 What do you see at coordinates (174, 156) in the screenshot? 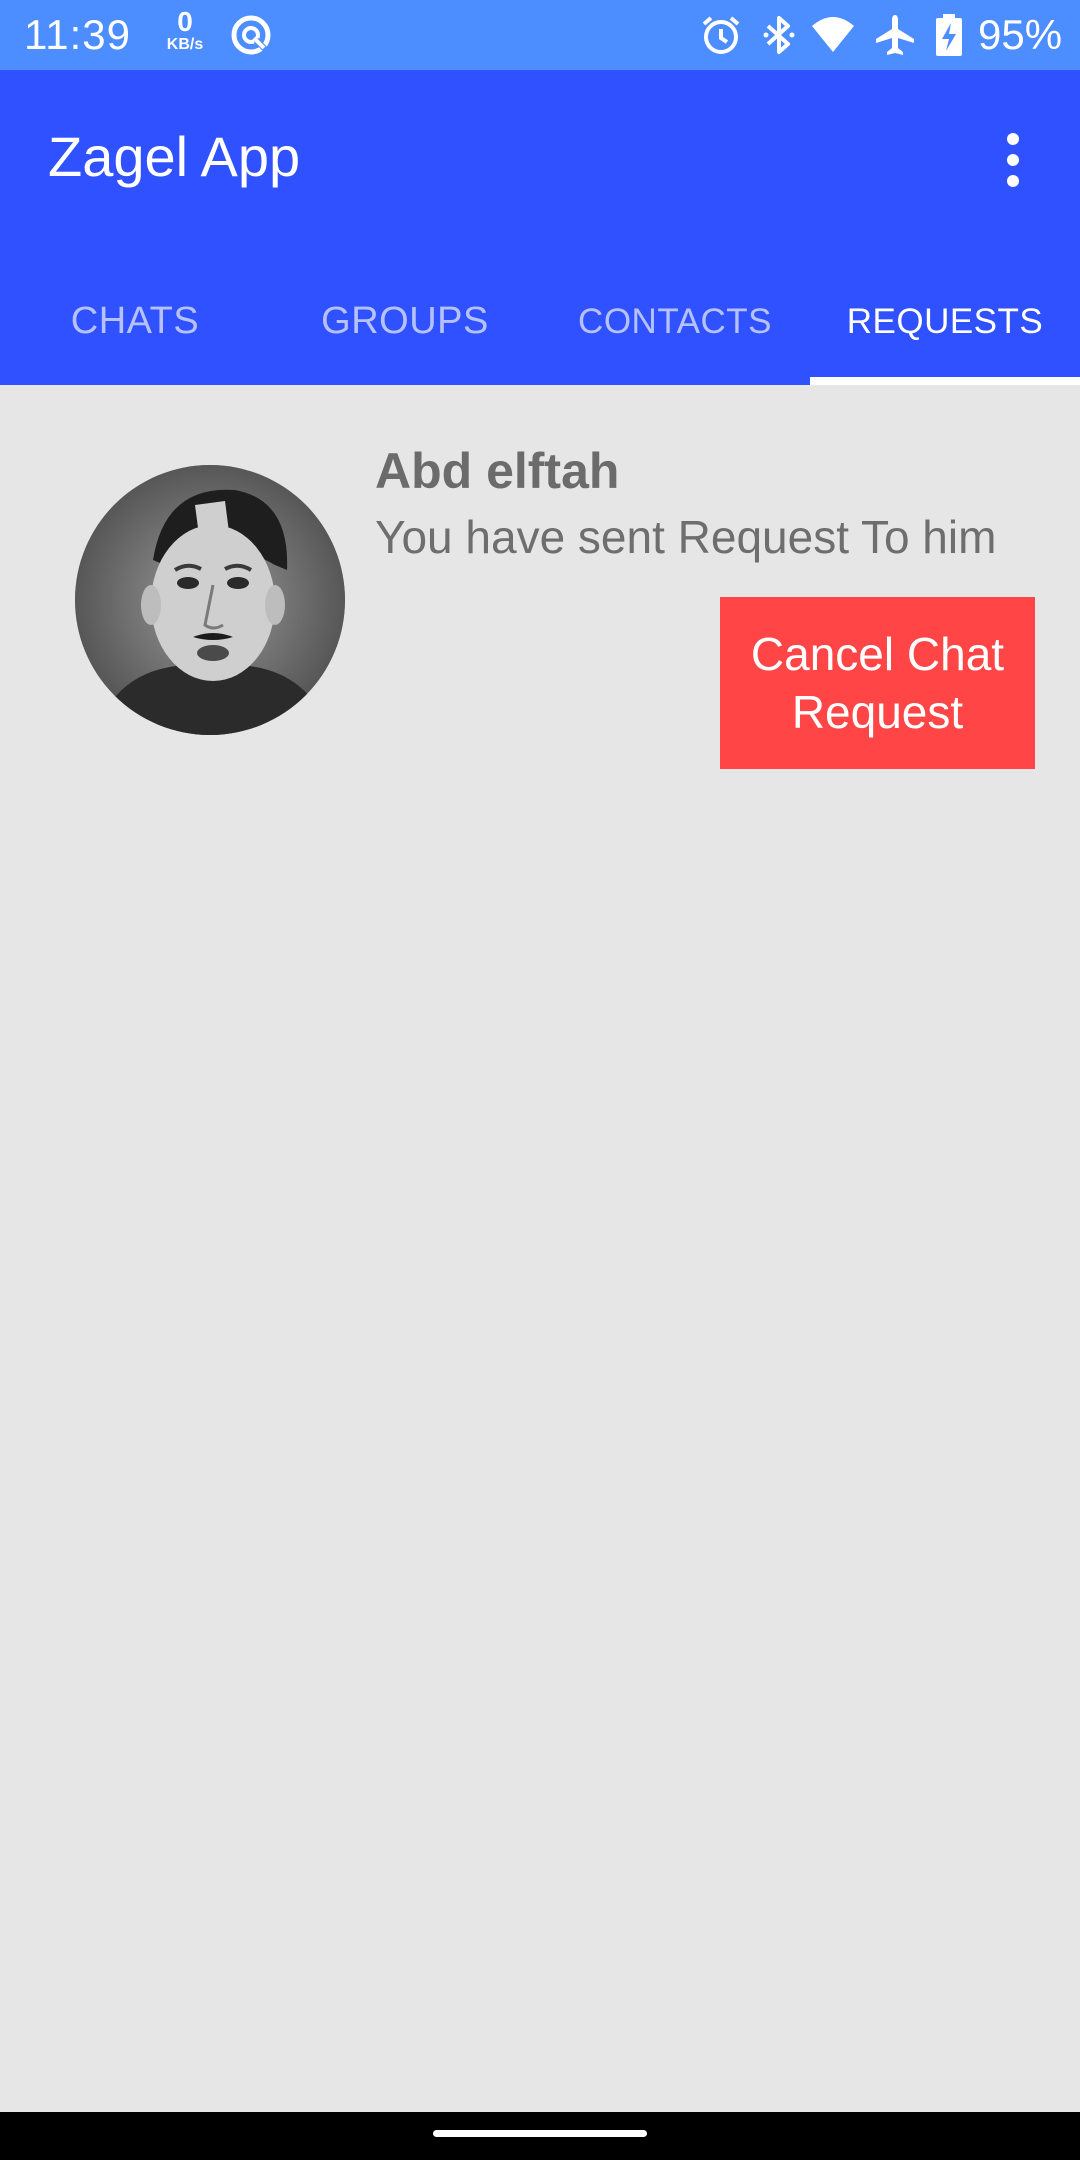
I see `app-title: Zagel App` at bounding box center [174, 156].